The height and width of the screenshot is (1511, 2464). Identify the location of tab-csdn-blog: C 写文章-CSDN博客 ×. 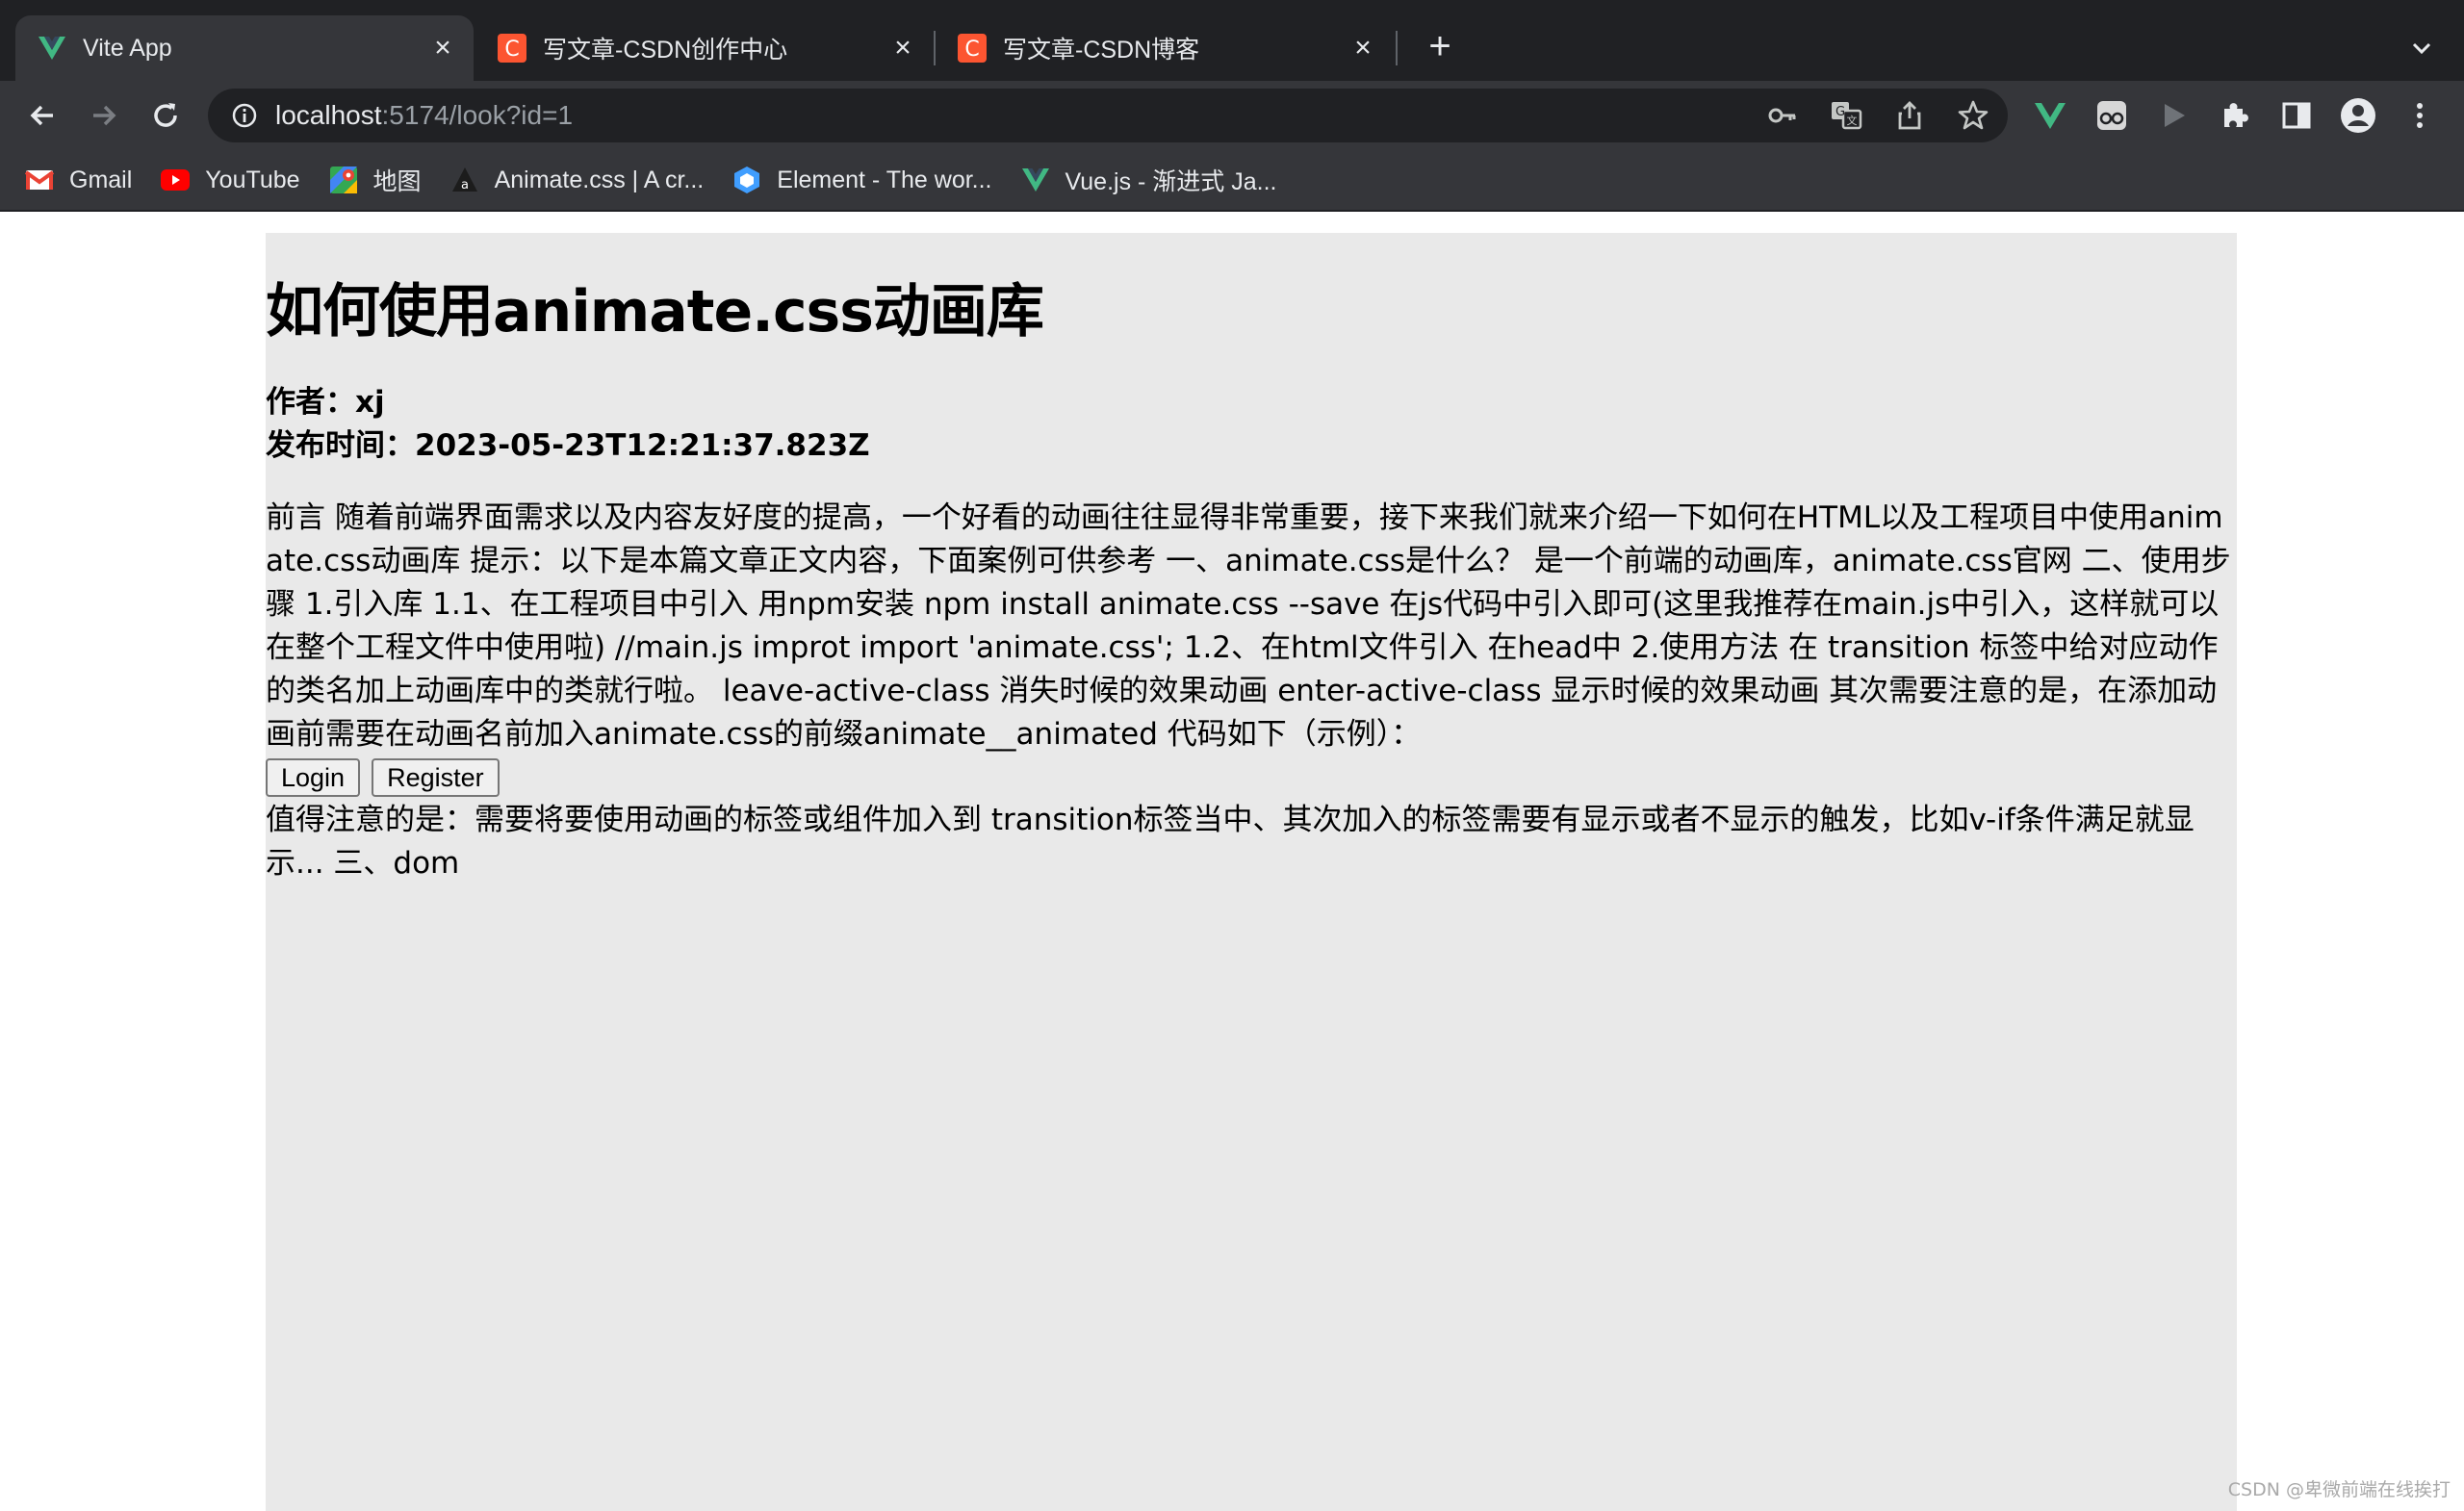
(1165, 48).